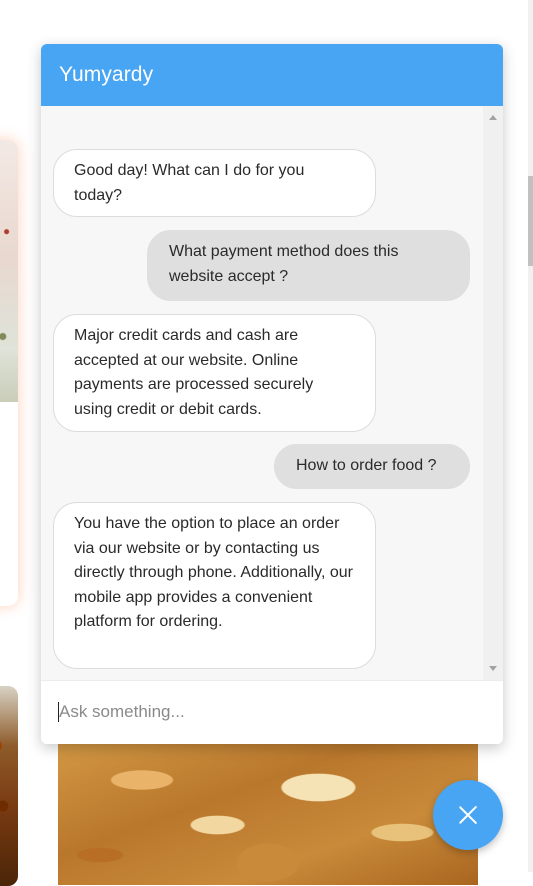  I want to click on background-food-image, so click(9, 271).